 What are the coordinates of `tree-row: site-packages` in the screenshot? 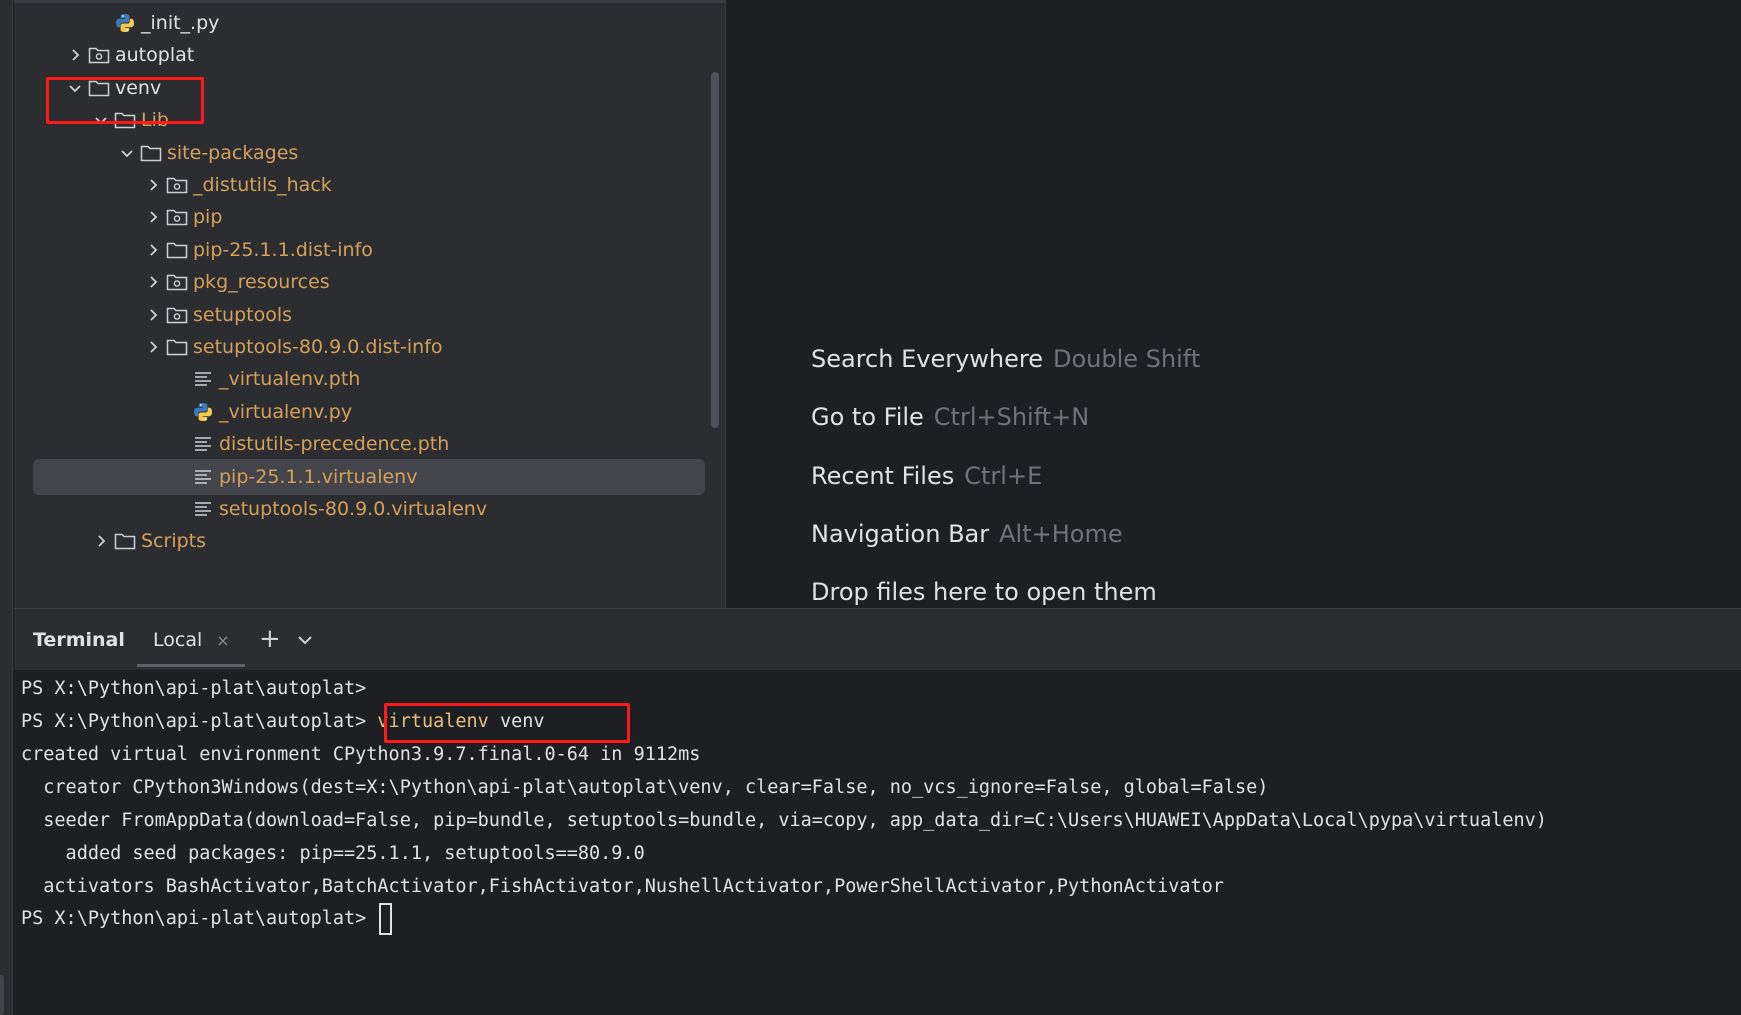 It's located at (369, 153).